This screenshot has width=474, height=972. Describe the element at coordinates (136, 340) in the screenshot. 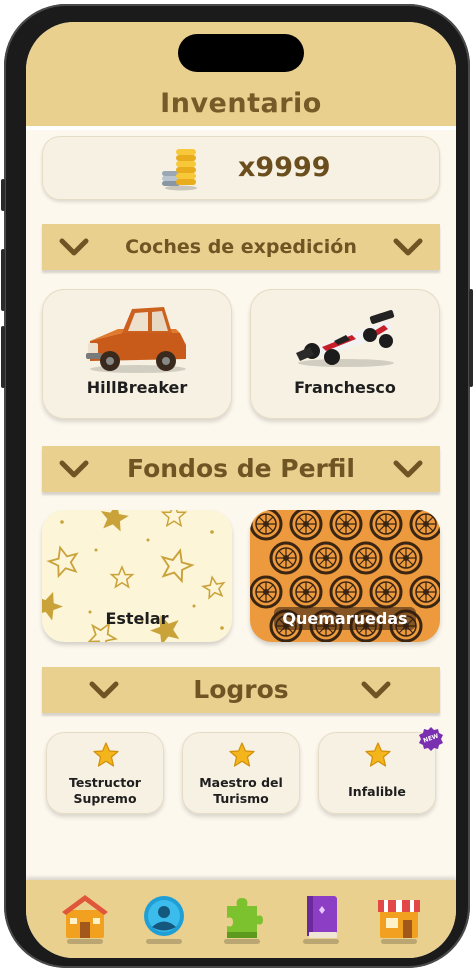

I see `pickup-truck-icon` at that location.